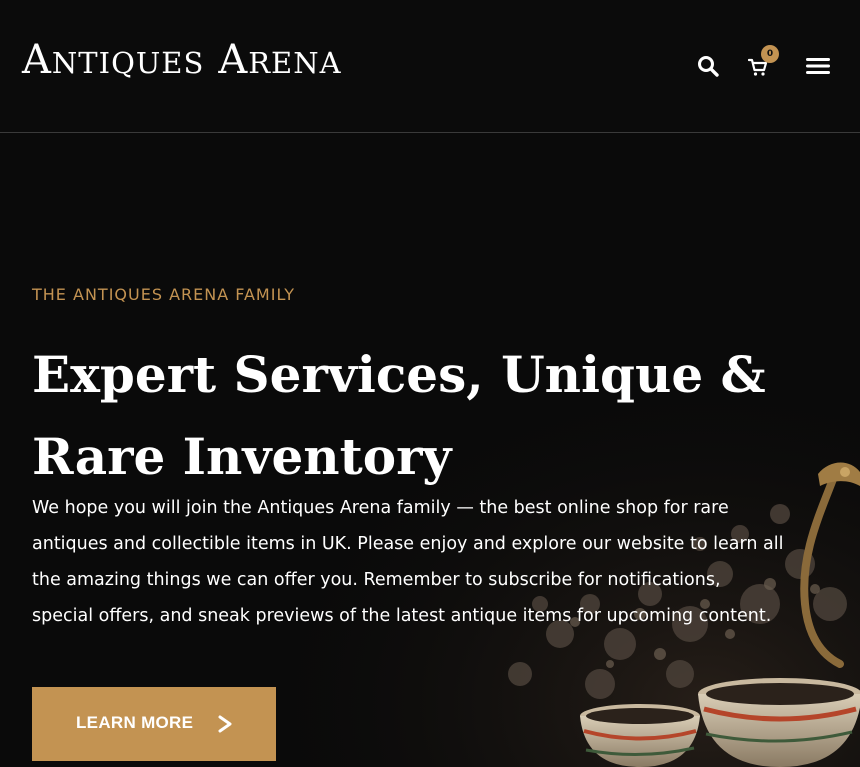 Image resolution: width=860 pixels, height=767 pixels. Describe the element at coordinates (163, 294) in the screenshot. I see `hero-eyebrow: THE ANTIQUES ARENA FAMILY` at that location.